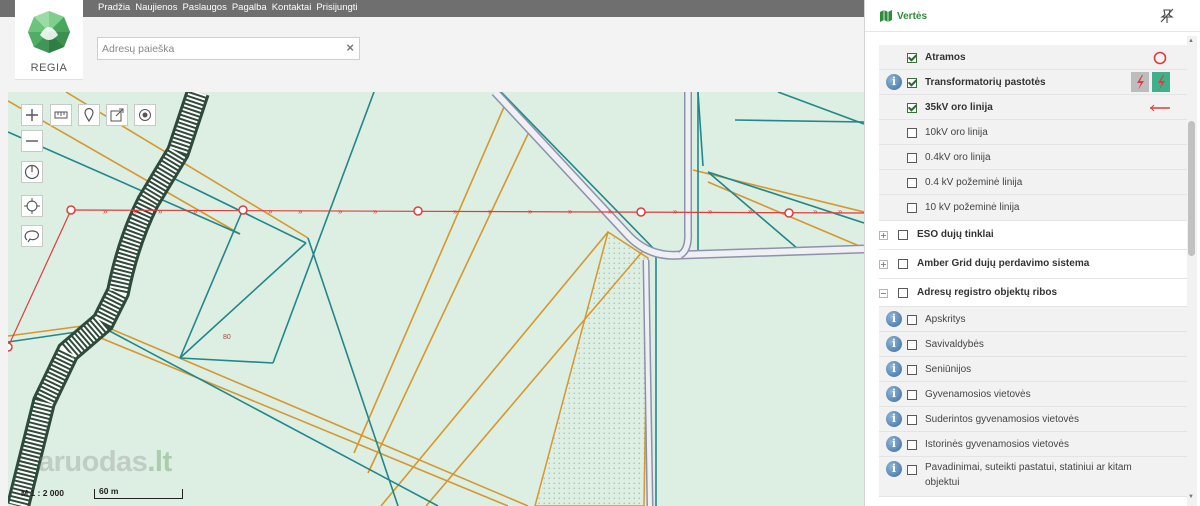 This screenshot has width=1200, height=506. What do you see at coordinates (1034, 132) in the screenshot?
I see `layer-row-10kv: 10kV oro linija` at bounding box center [1034, 132].